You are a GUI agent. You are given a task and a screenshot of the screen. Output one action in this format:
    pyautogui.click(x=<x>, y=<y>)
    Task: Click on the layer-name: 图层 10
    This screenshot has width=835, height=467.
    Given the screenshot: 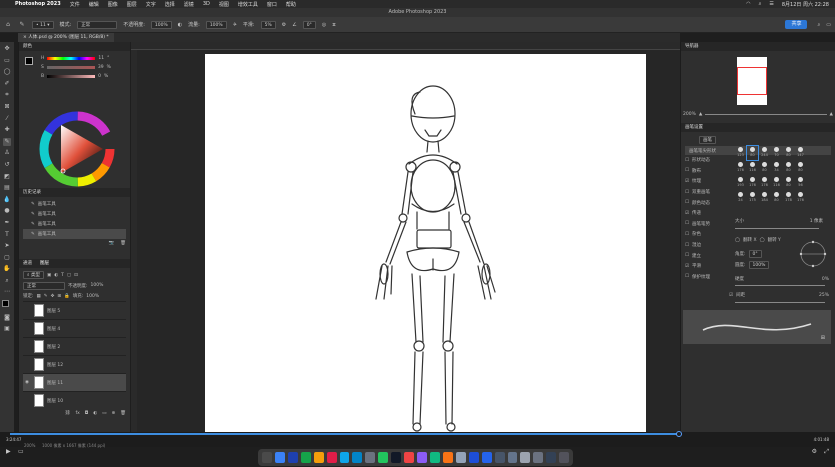 What is the action you would take?
    pyautogui.click(x=55, y=401)
    